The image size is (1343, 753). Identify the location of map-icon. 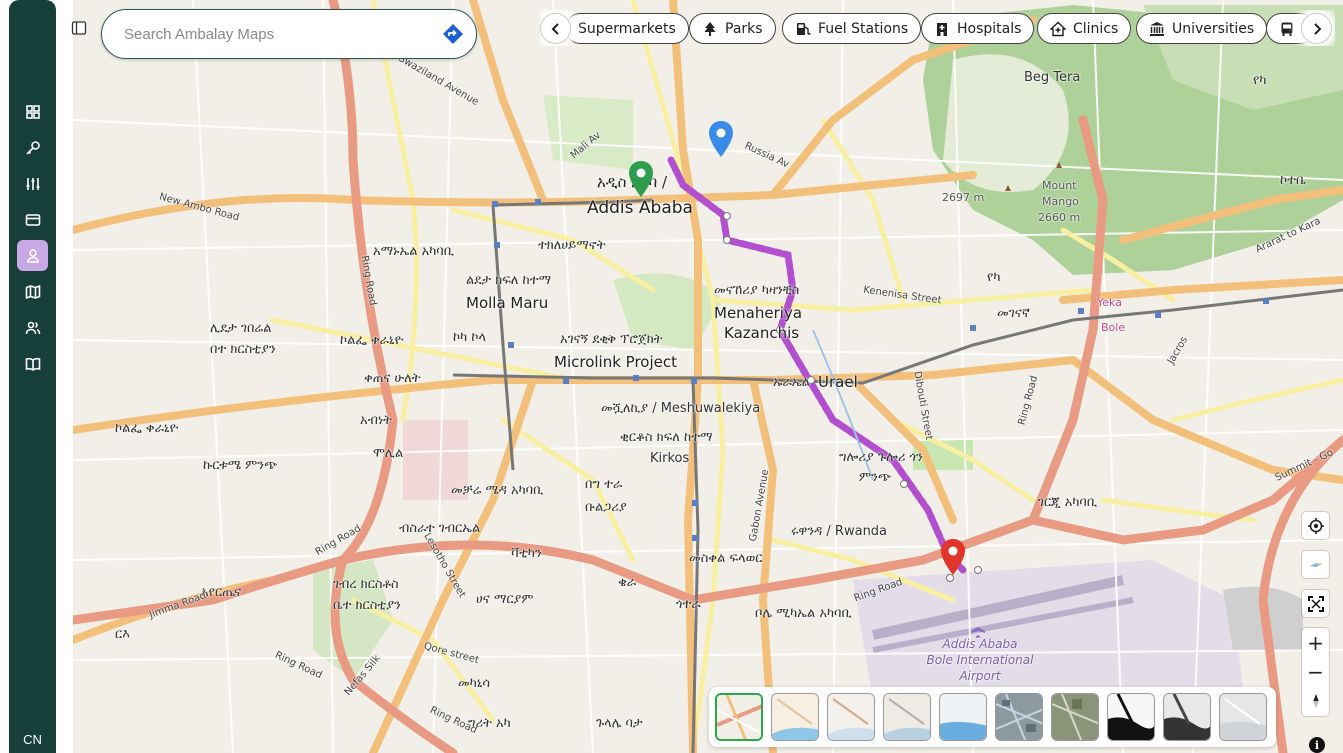
(32, 291).